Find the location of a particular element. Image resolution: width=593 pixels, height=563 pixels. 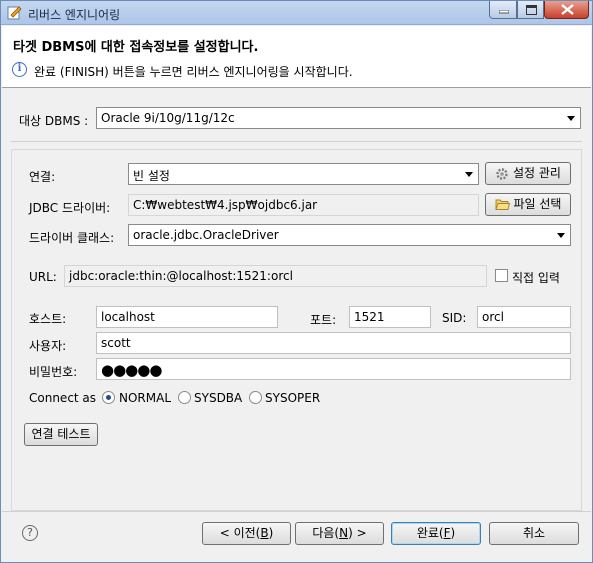

jdbc-driver-path-value: C:₩webtest₩4.jsp₩ojdbc6.jar is located at coordinates (225, 205).